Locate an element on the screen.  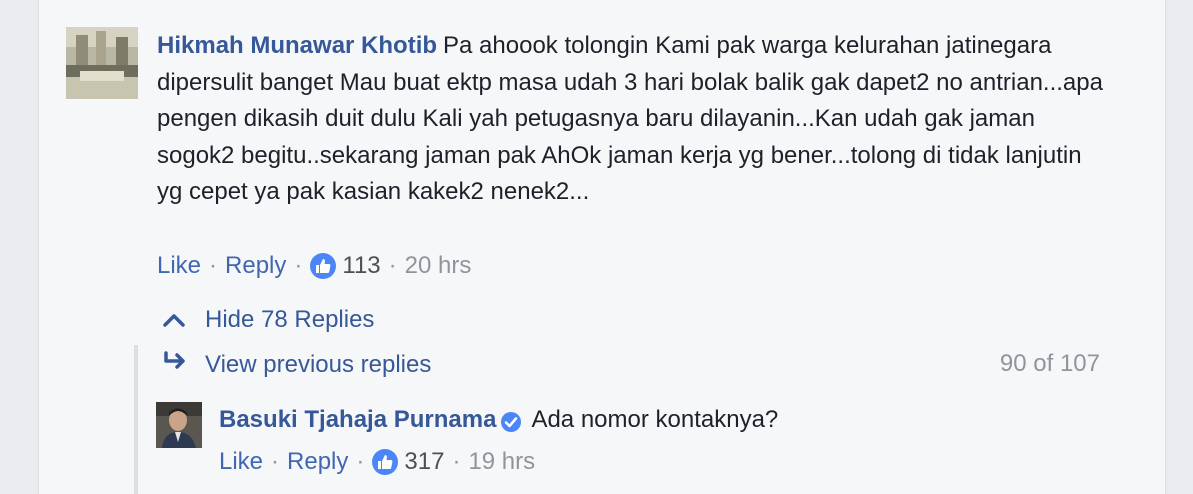
comment-actions: Like · Reply · 113 · 20 hrs is located at coordinates (314, 266).